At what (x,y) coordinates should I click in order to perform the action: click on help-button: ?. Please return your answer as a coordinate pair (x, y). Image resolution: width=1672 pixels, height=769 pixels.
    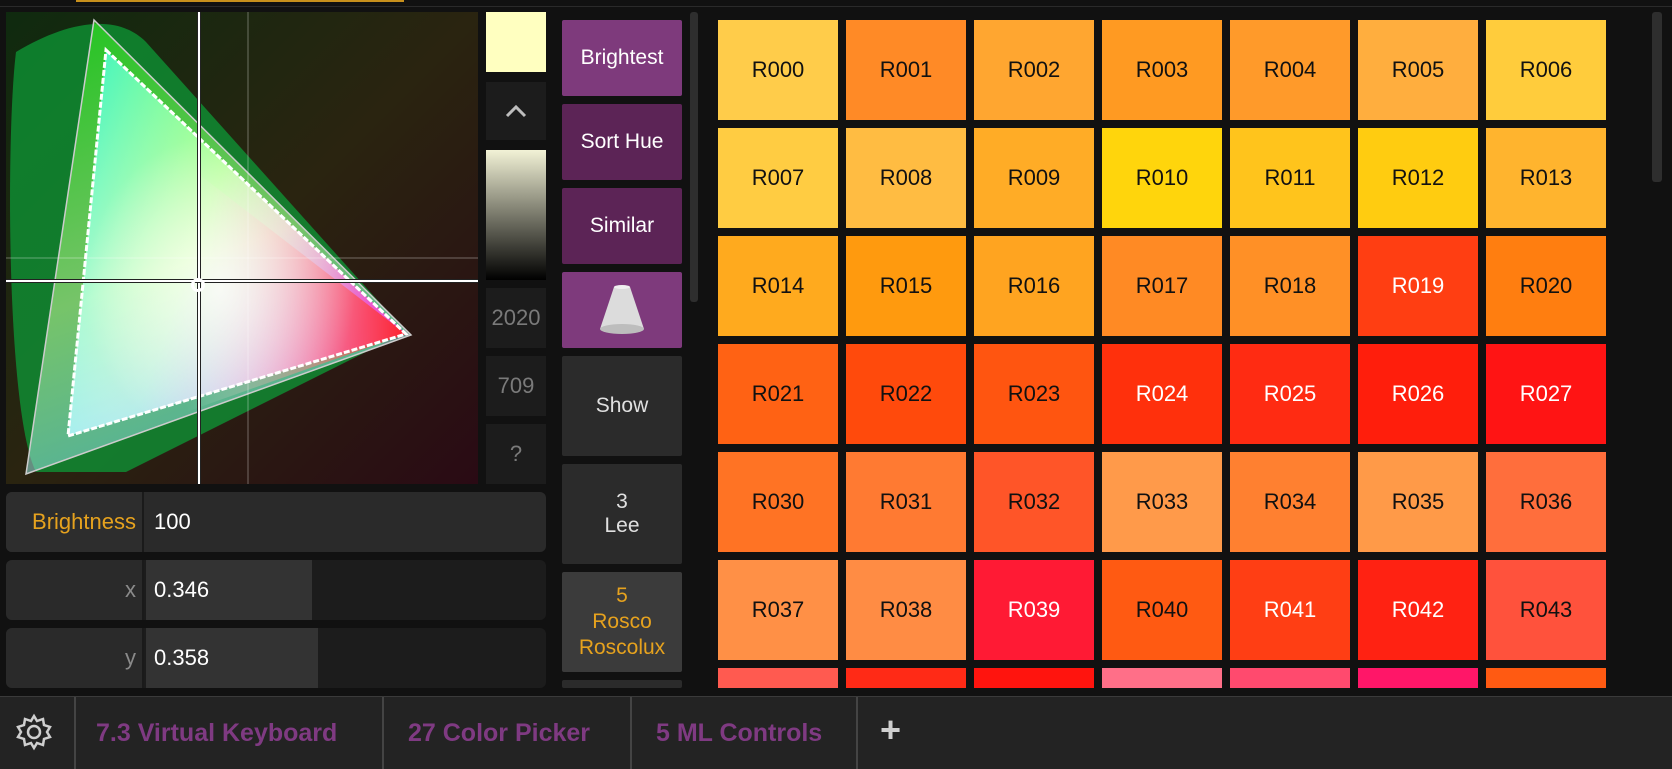
    Looking at the image, I should click on (516, 454).